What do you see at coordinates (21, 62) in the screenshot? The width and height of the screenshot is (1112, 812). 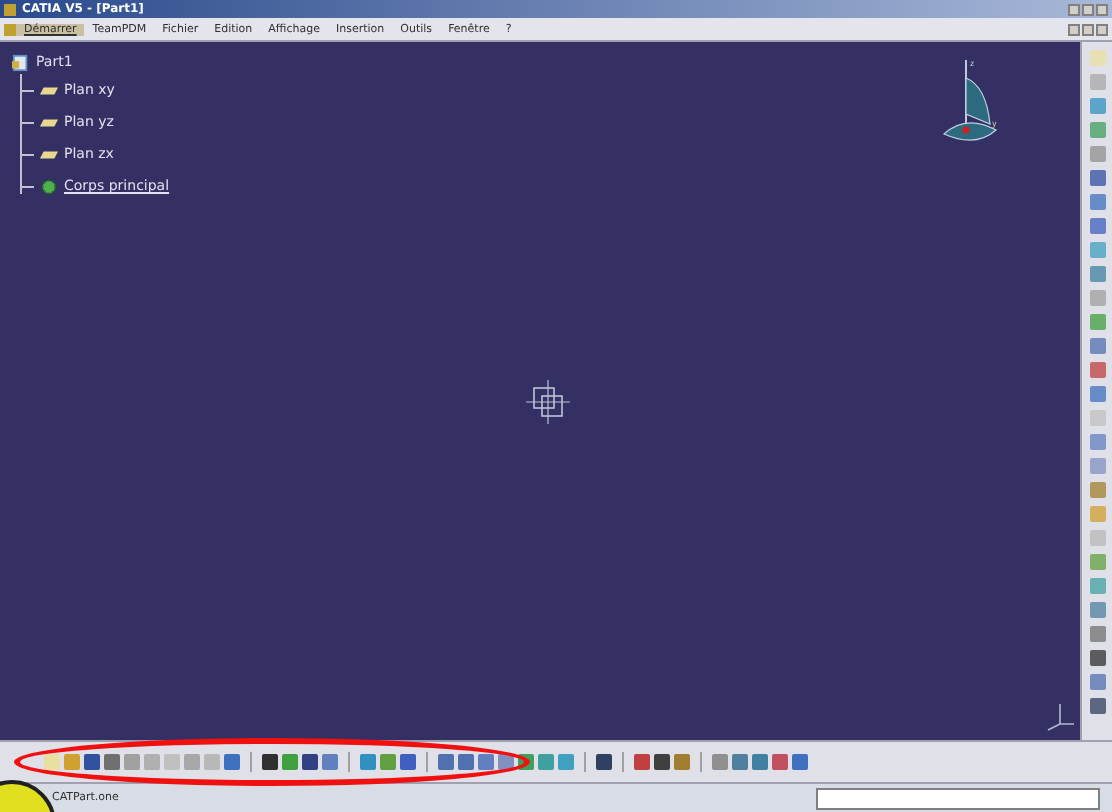 I see `part-icon` at bounding box center [21, 62].